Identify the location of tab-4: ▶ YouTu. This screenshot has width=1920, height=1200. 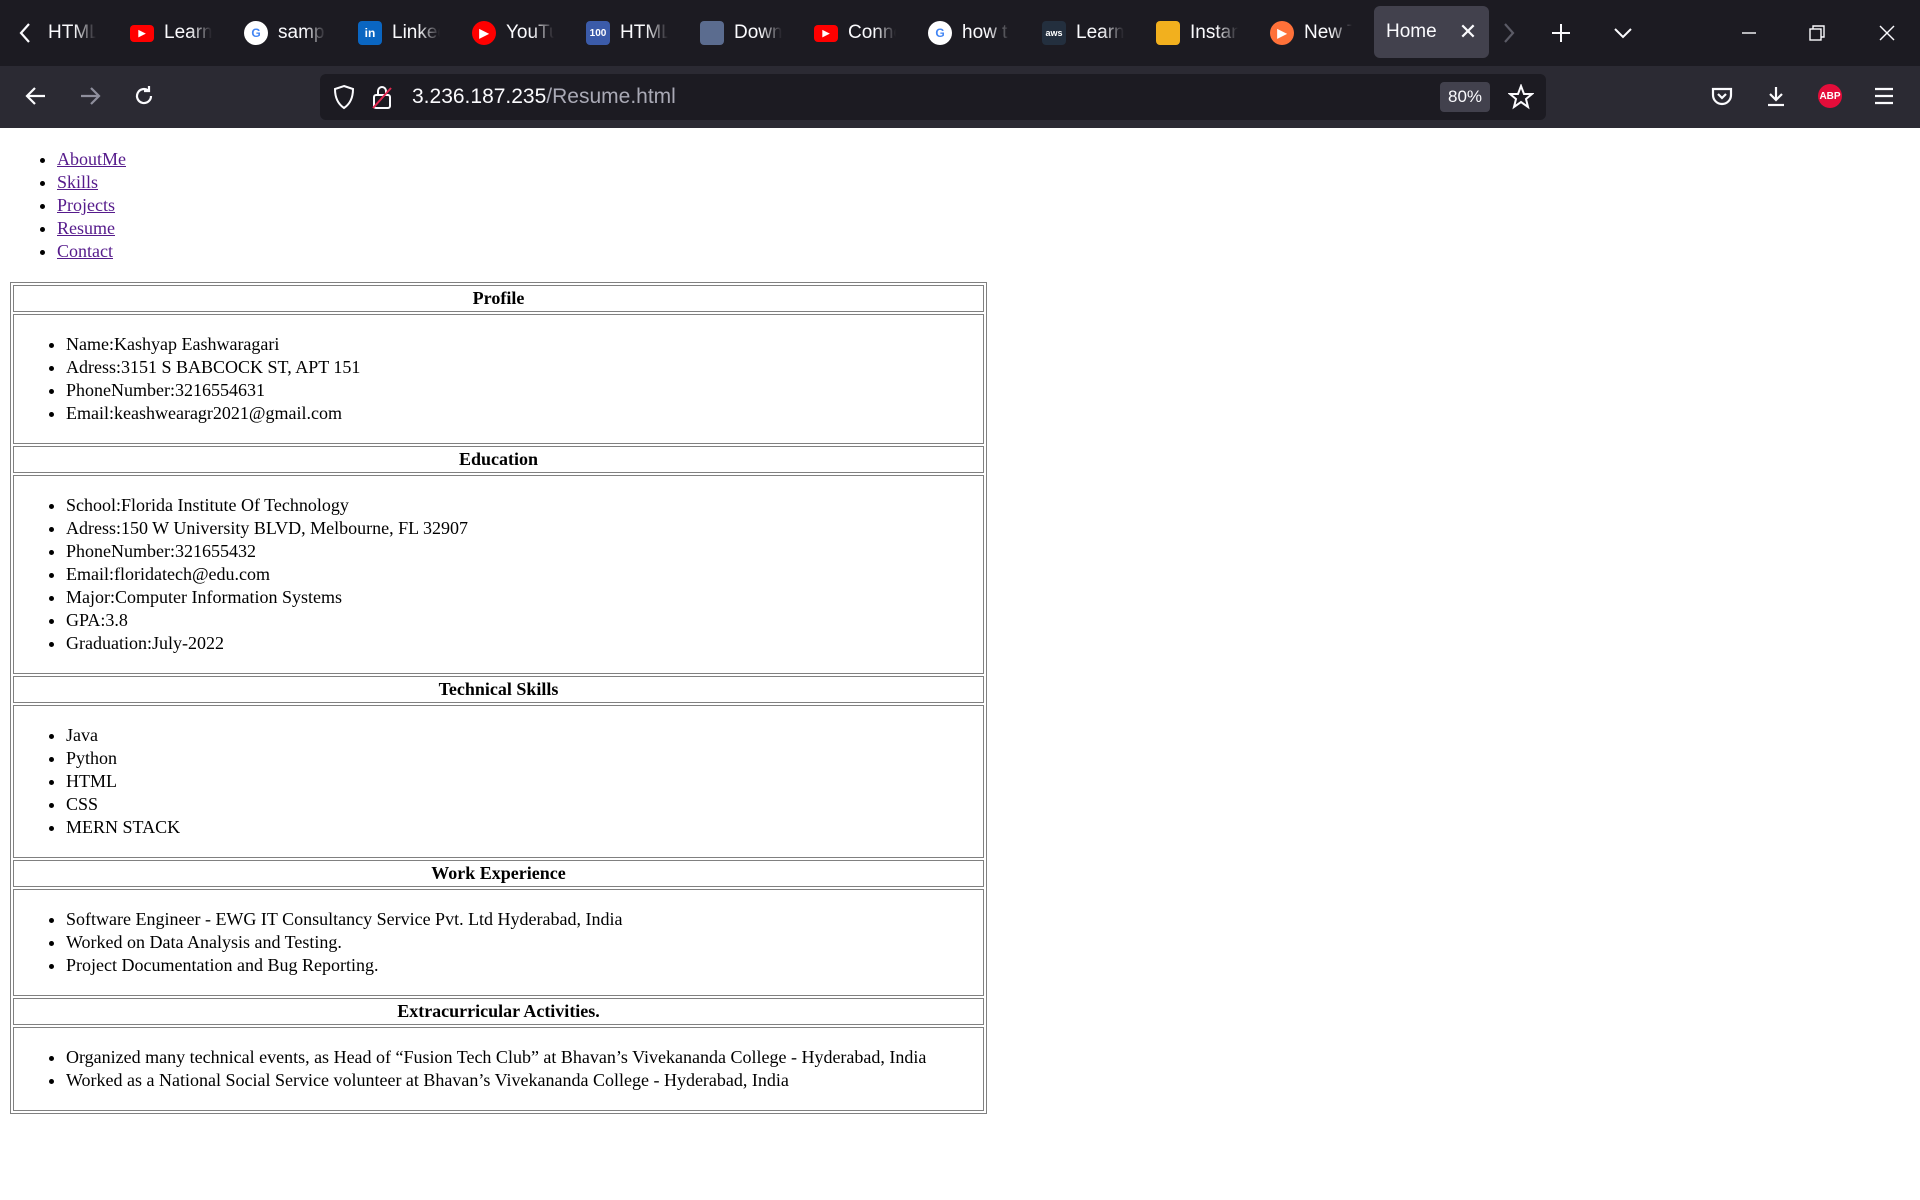
(513, 33).